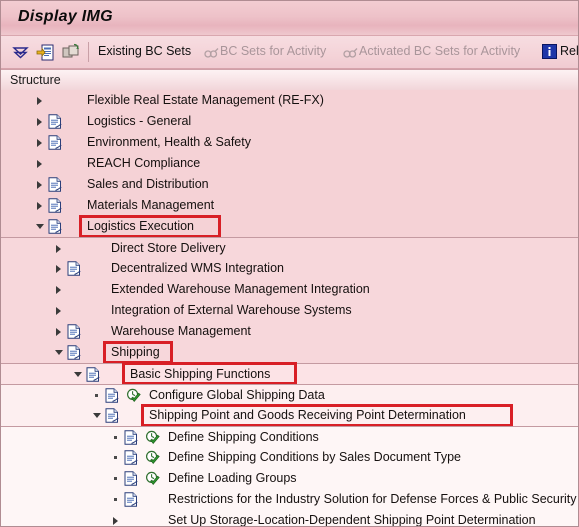 The height and width of the screenshot is (527, 579). Describe the element at coordinates (289, 184) in the screenshot. I see `tree-row: Sales and Distribution` at that location.